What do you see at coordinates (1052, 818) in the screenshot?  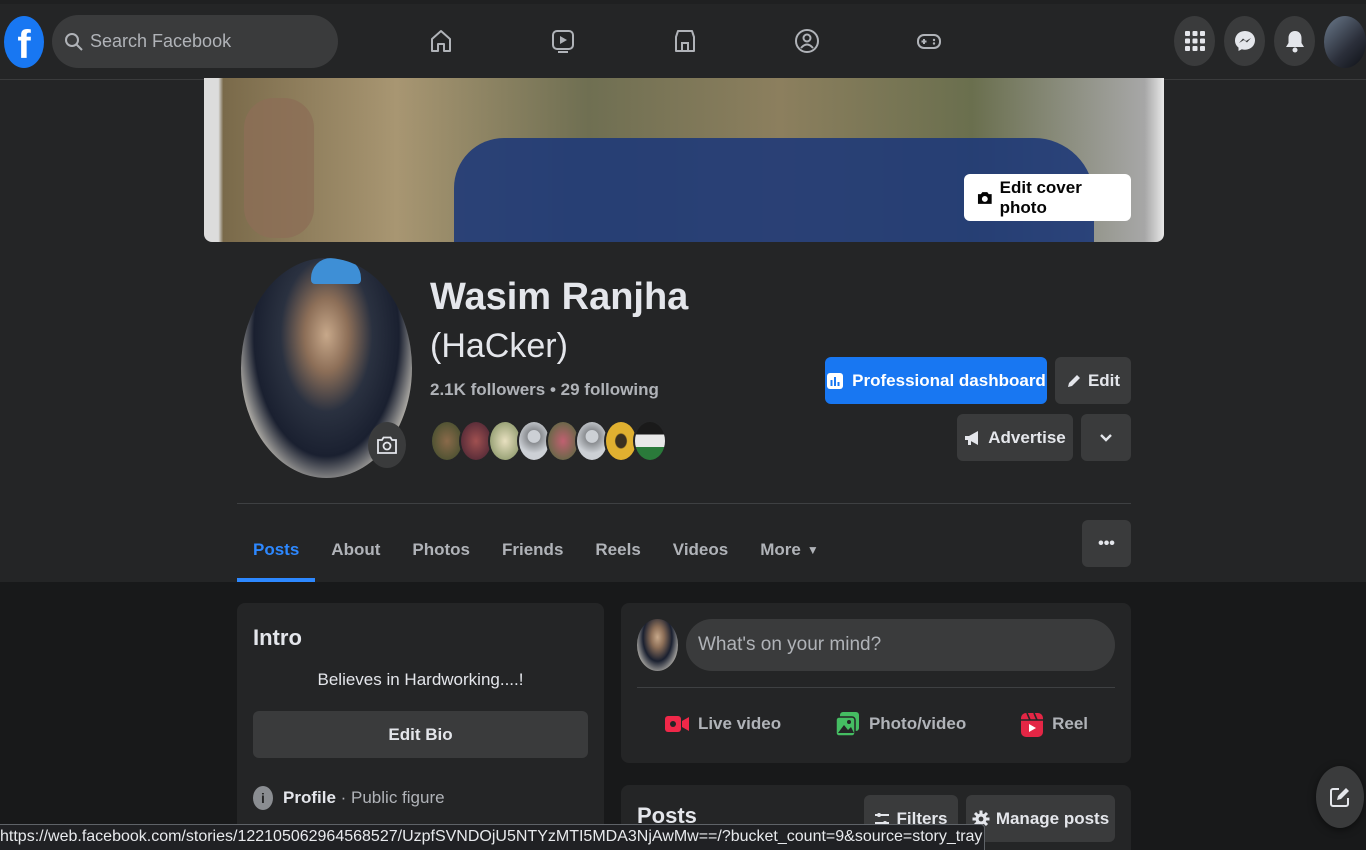 I see `manage-posts-label: Manage posts` at bounding box center [1052, 818].